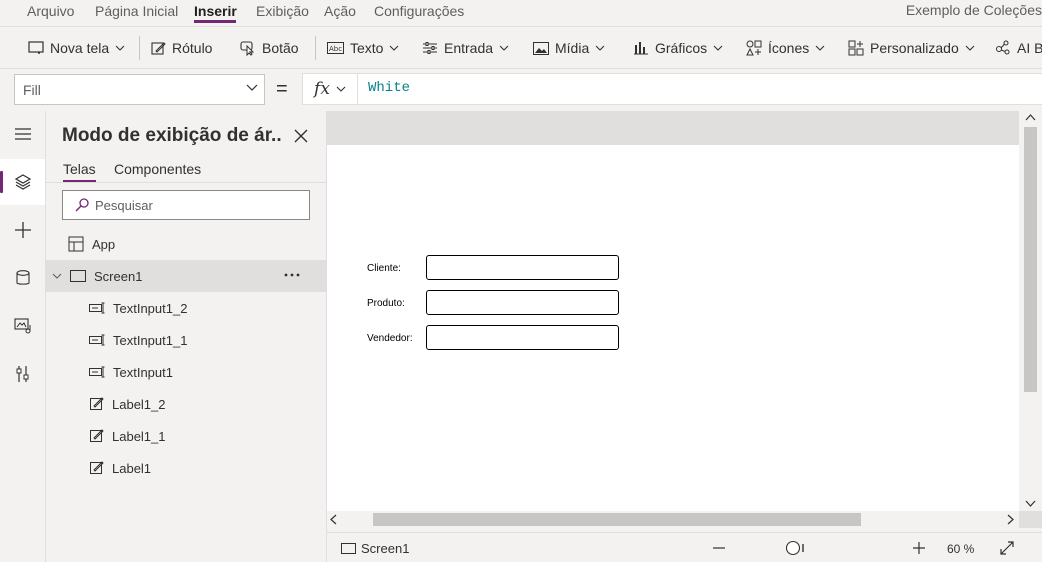 The image size is (1042, 562). I want to click on insert-rail-button, so click(22, 230).